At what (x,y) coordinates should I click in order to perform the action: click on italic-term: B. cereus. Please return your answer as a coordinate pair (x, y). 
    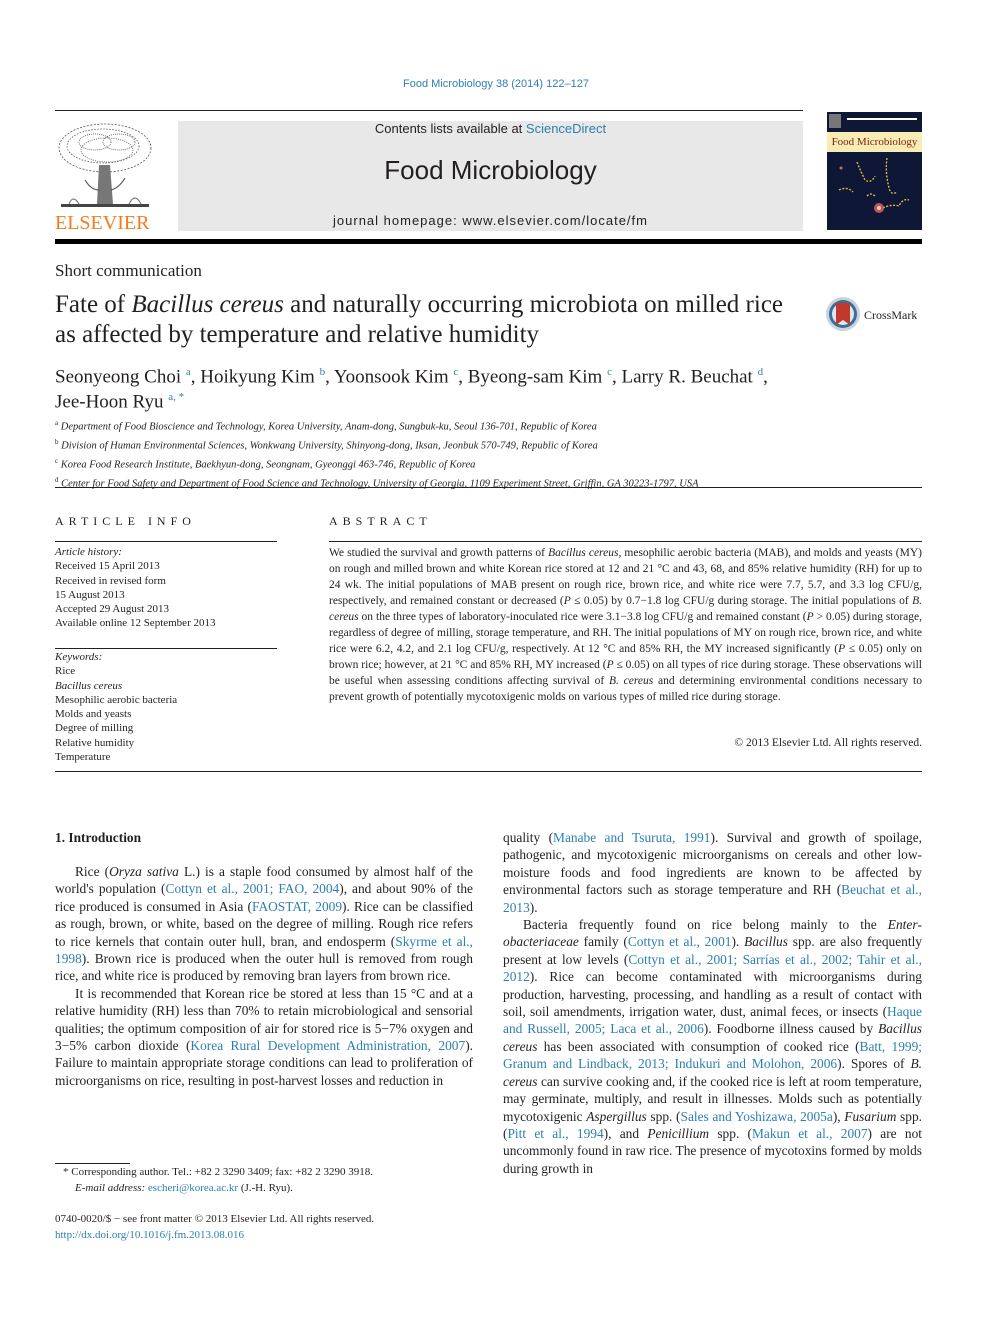
    Looking at the image, I should click on (631, 681).